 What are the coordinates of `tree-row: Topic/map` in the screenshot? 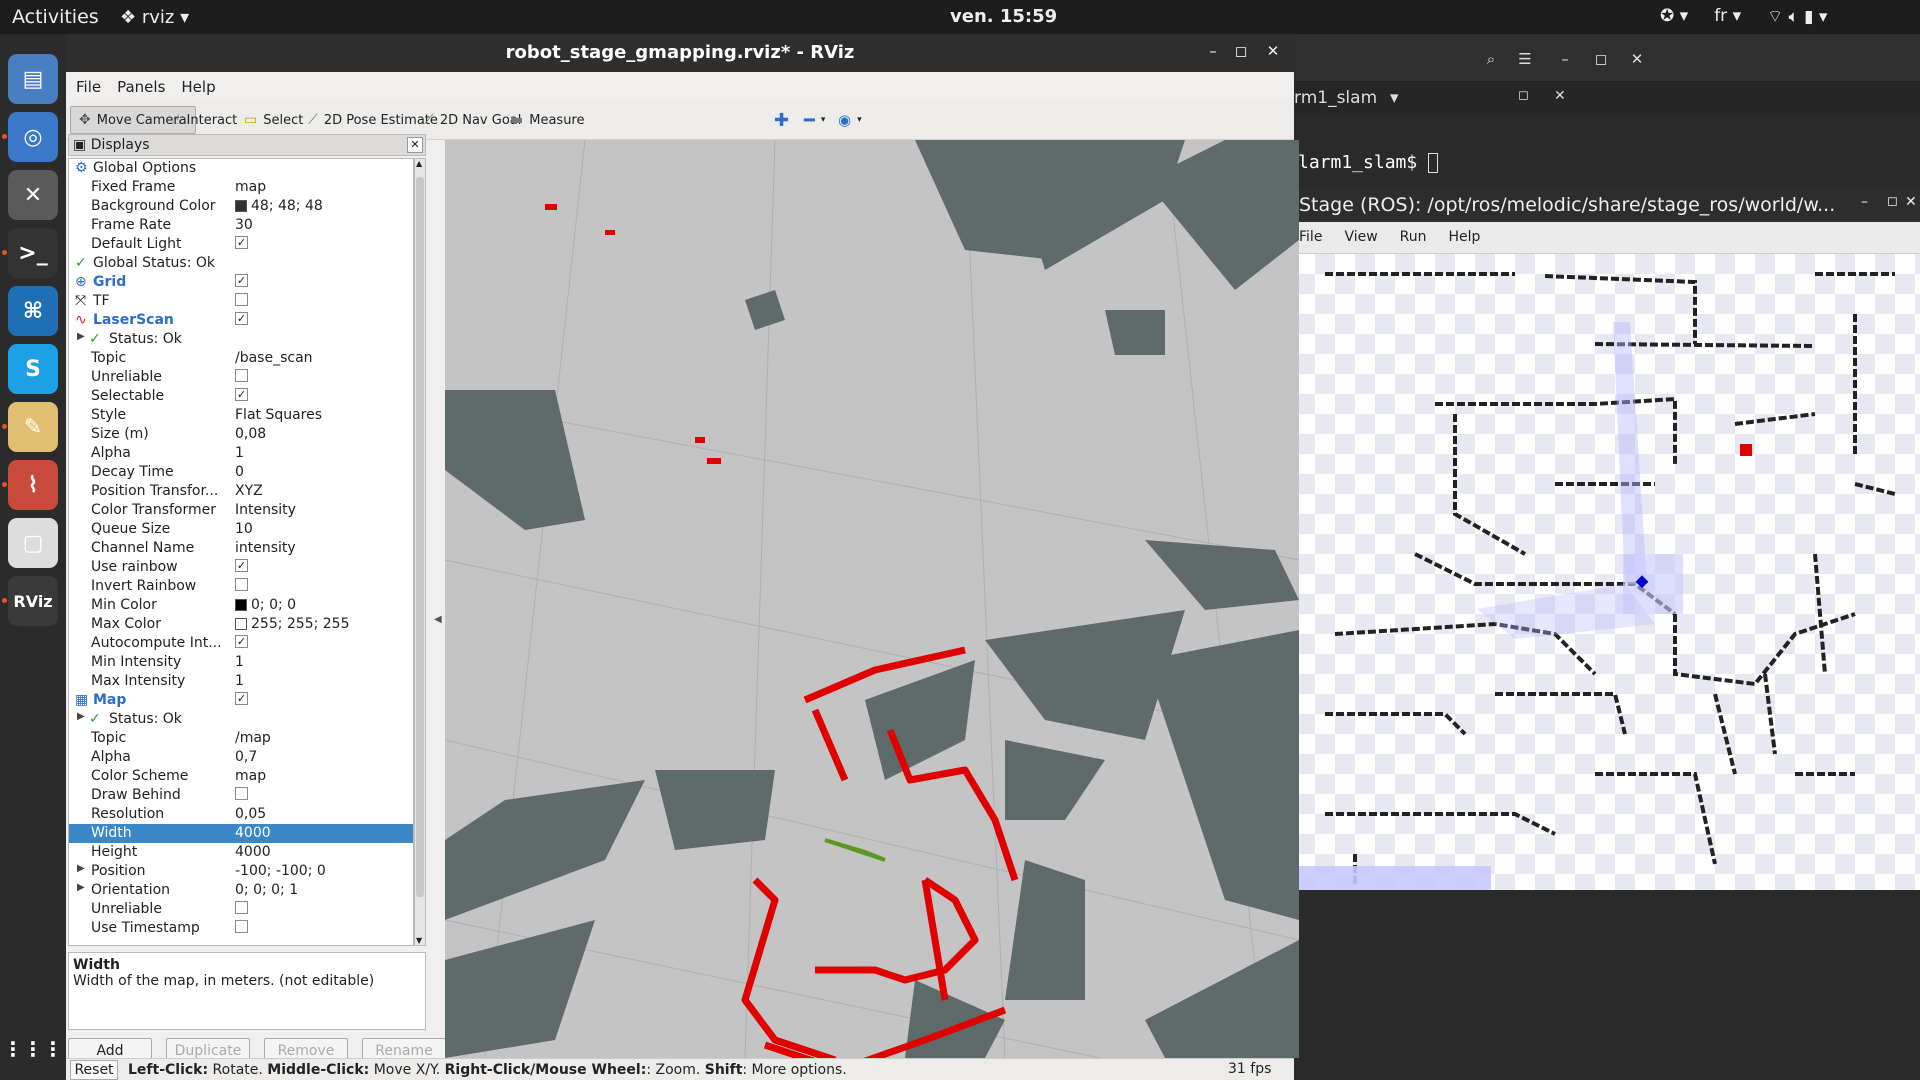 It's located at (241, 738).